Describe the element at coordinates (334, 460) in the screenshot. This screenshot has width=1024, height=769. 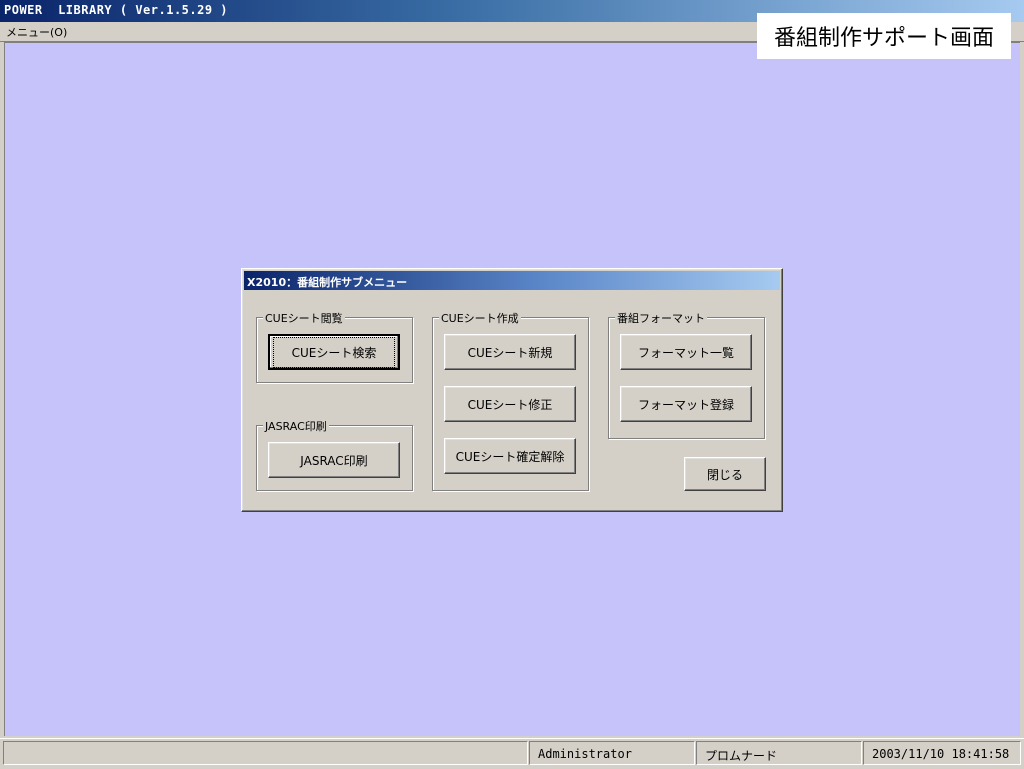
I see `jasrac-print-button: JASRAC印刷` at that location.